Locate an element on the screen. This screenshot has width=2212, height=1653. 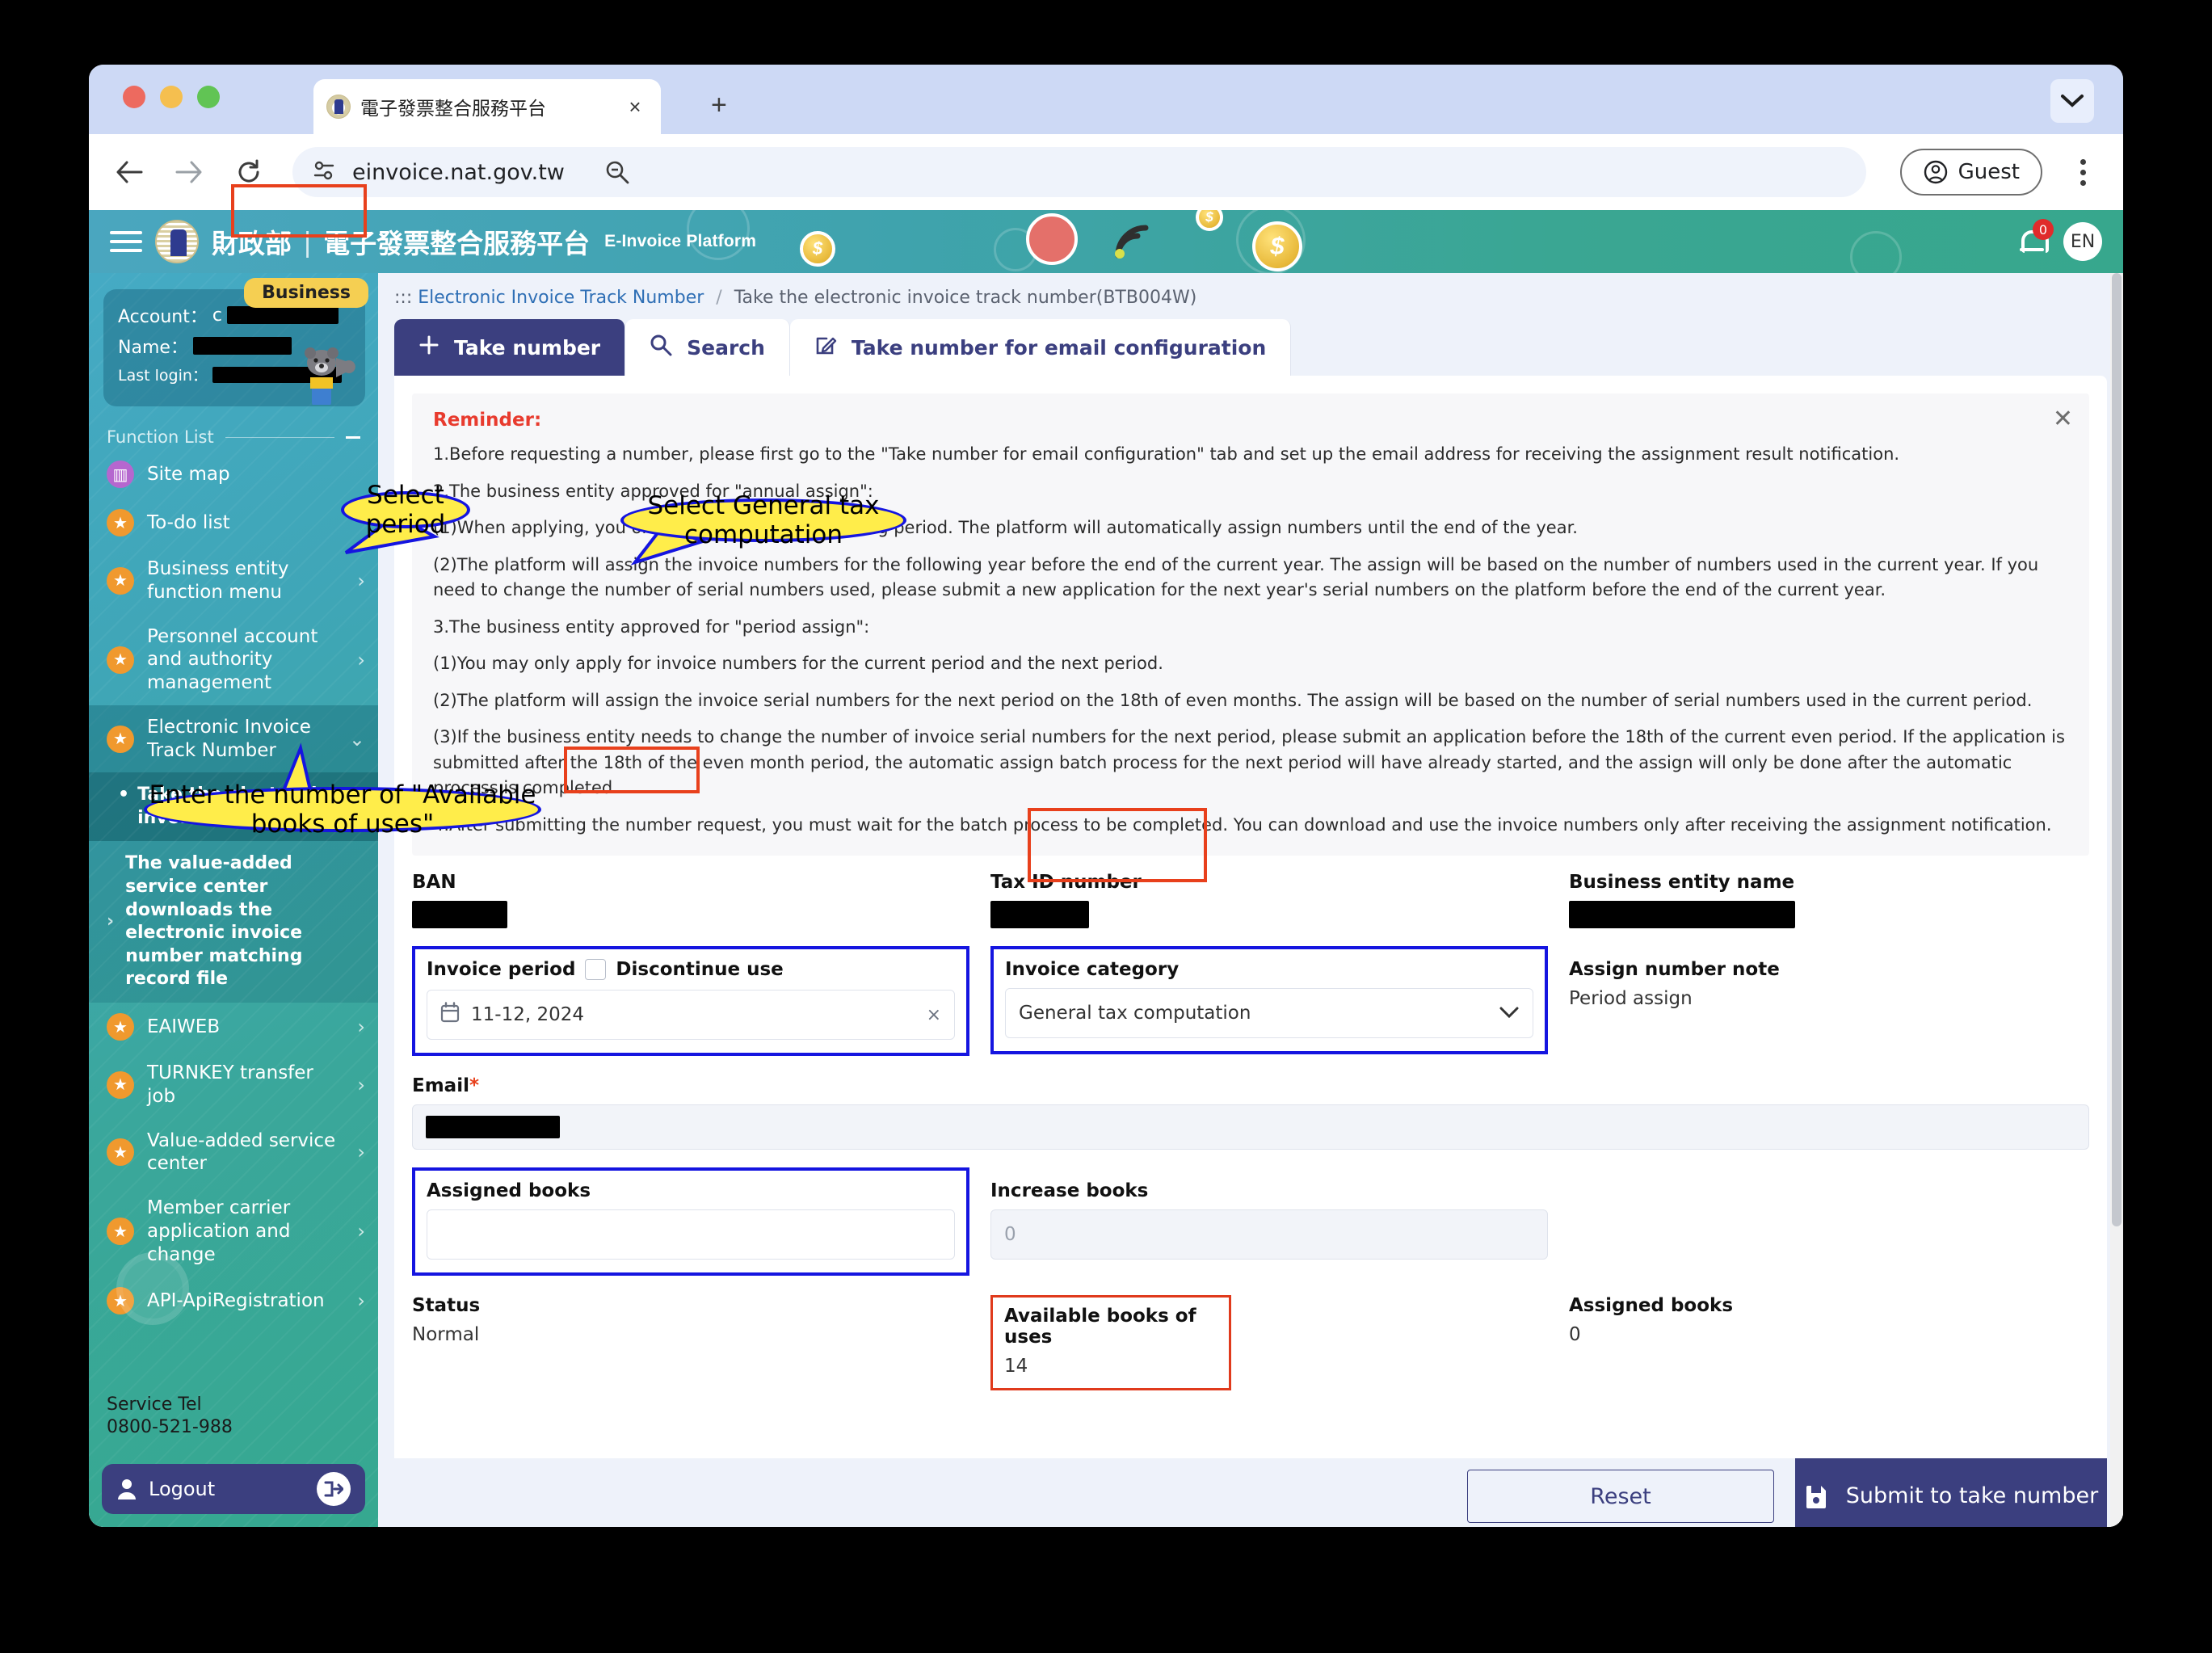
search-icon is located at coordinates (661, 347).